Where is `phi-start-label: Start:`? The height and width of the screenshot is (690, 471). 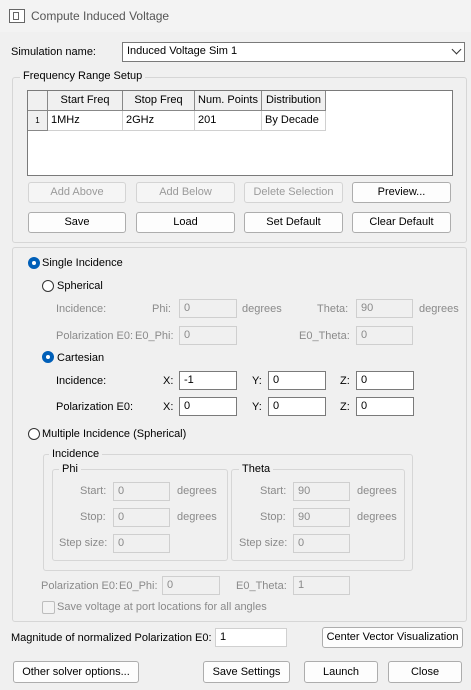 phi-start-label: Start: is located at coordinates (93, 491).